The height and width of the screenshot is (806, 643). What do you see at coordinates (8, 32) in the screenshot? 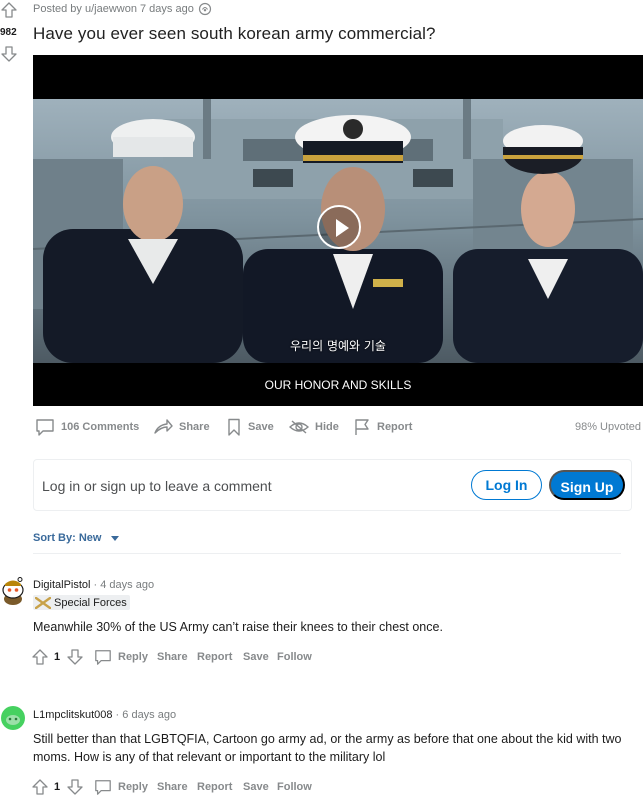
I see `post-vote-count: 982` at bounding box center [8, 32].